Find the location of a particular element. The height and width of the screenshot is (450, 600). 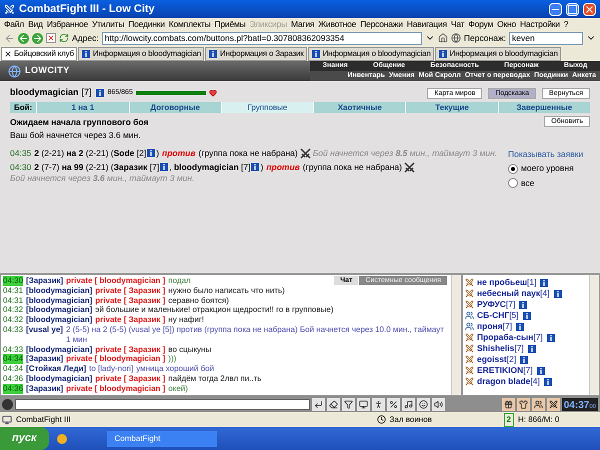

forward-icon is located at coordinates (37, 38).